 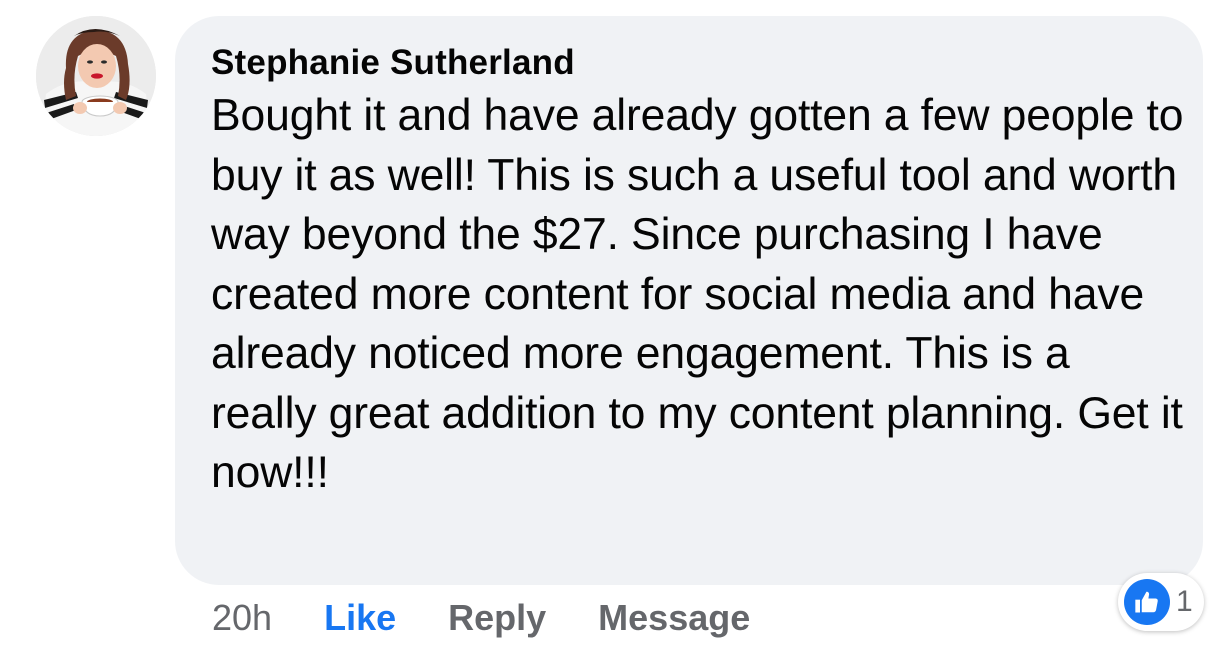 I want to click on like-button: Like, so click(x=360, y=618).